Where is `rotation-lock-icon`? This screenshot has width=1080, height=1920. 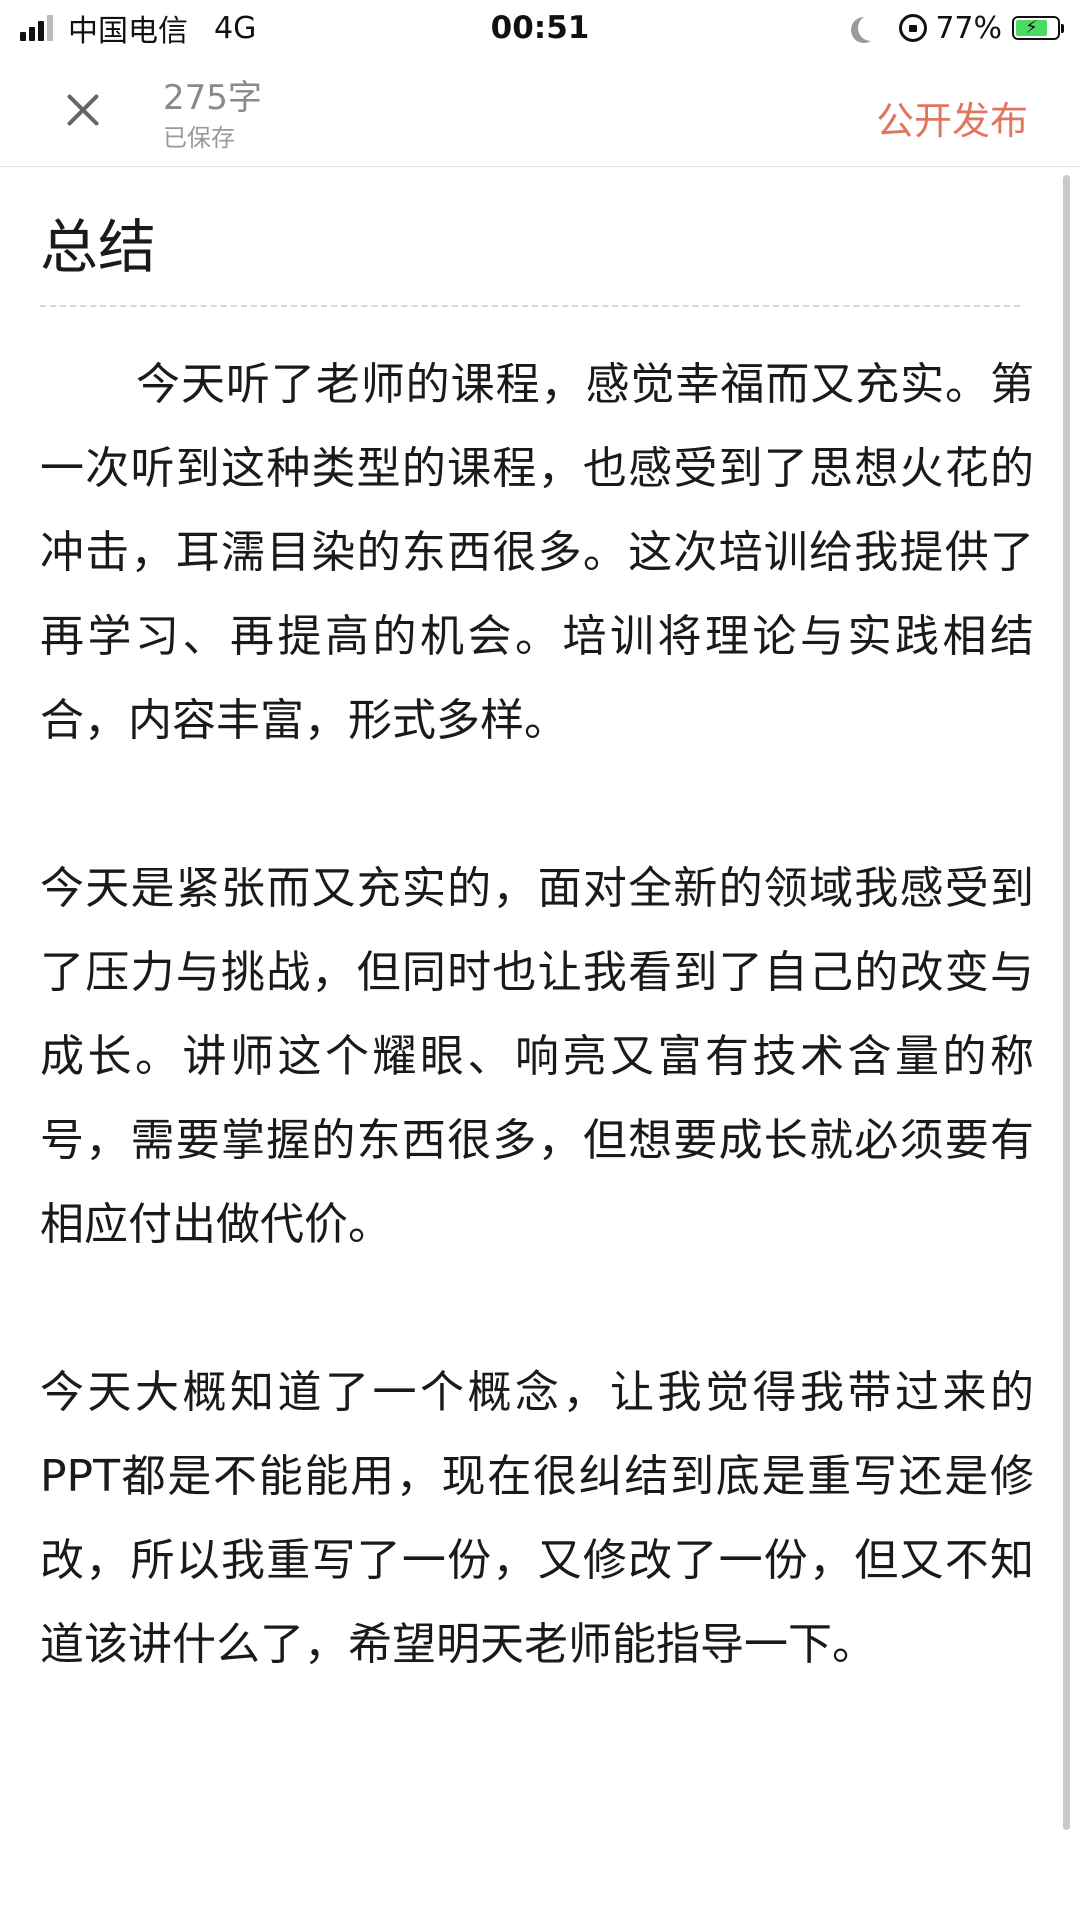
rotation-lock-icon is located at coordinates (913, 28).